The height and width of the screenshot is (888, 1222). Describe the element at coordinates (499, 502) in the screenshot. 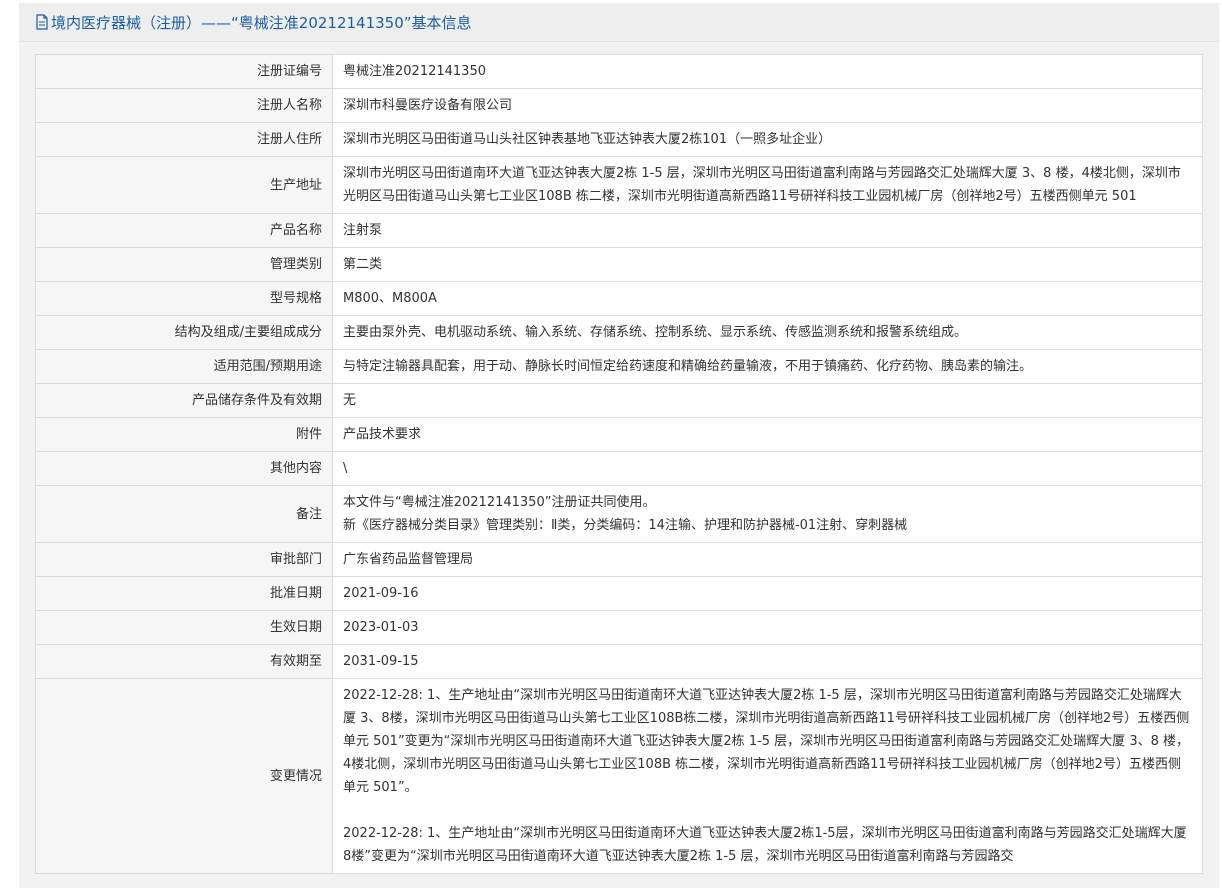

I see `field-value-line: 本文件与“粤械注准20212141350”注册证共同使用。` at that location.